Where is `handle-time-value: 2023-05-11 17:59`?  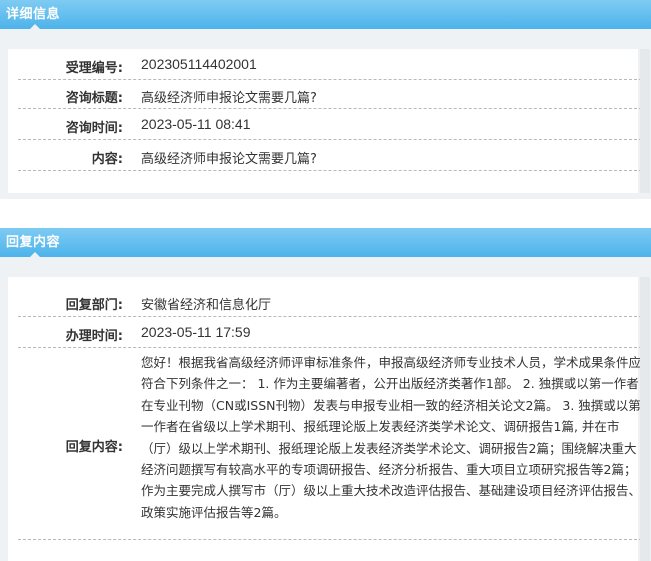
handle-time-value: 2023-05-11 17:59 is located at coordinates (196, 332).